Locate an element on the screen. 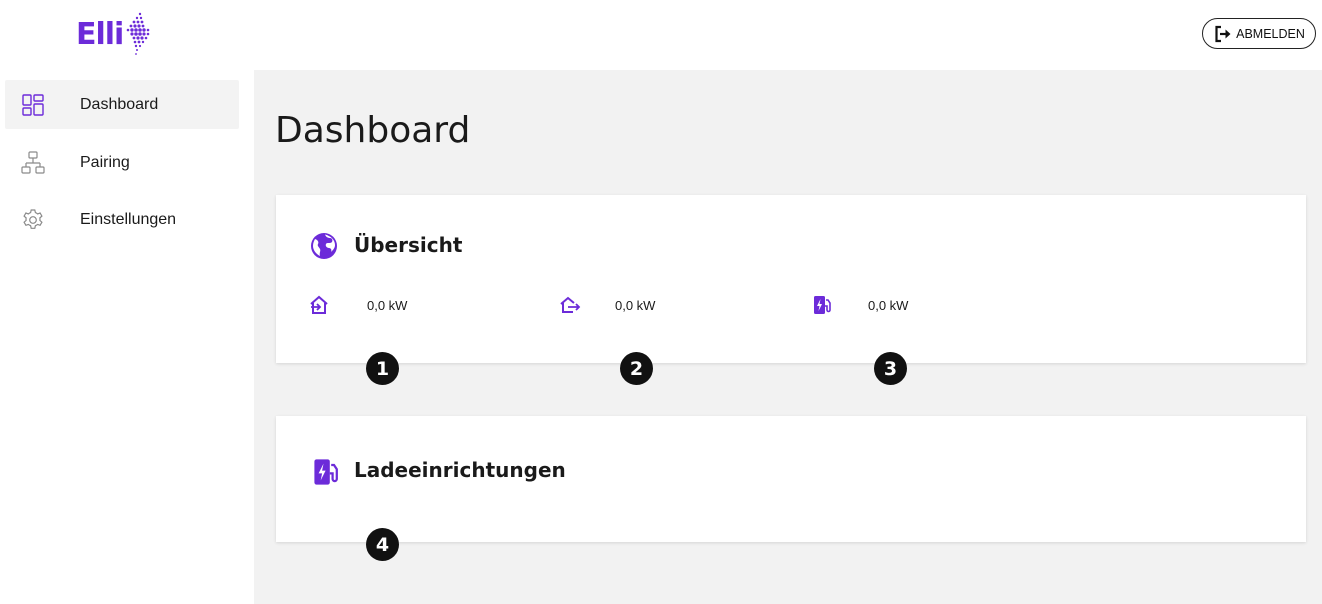 This screenshot has height=604, width=1322. logout-label: ABMELDEN is located at coordinates (1270, 33).